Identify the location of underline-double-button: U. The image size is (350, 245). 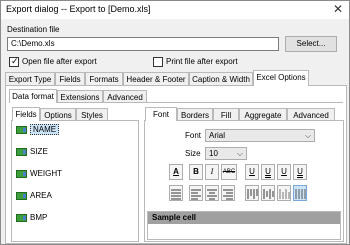
(268, 172).